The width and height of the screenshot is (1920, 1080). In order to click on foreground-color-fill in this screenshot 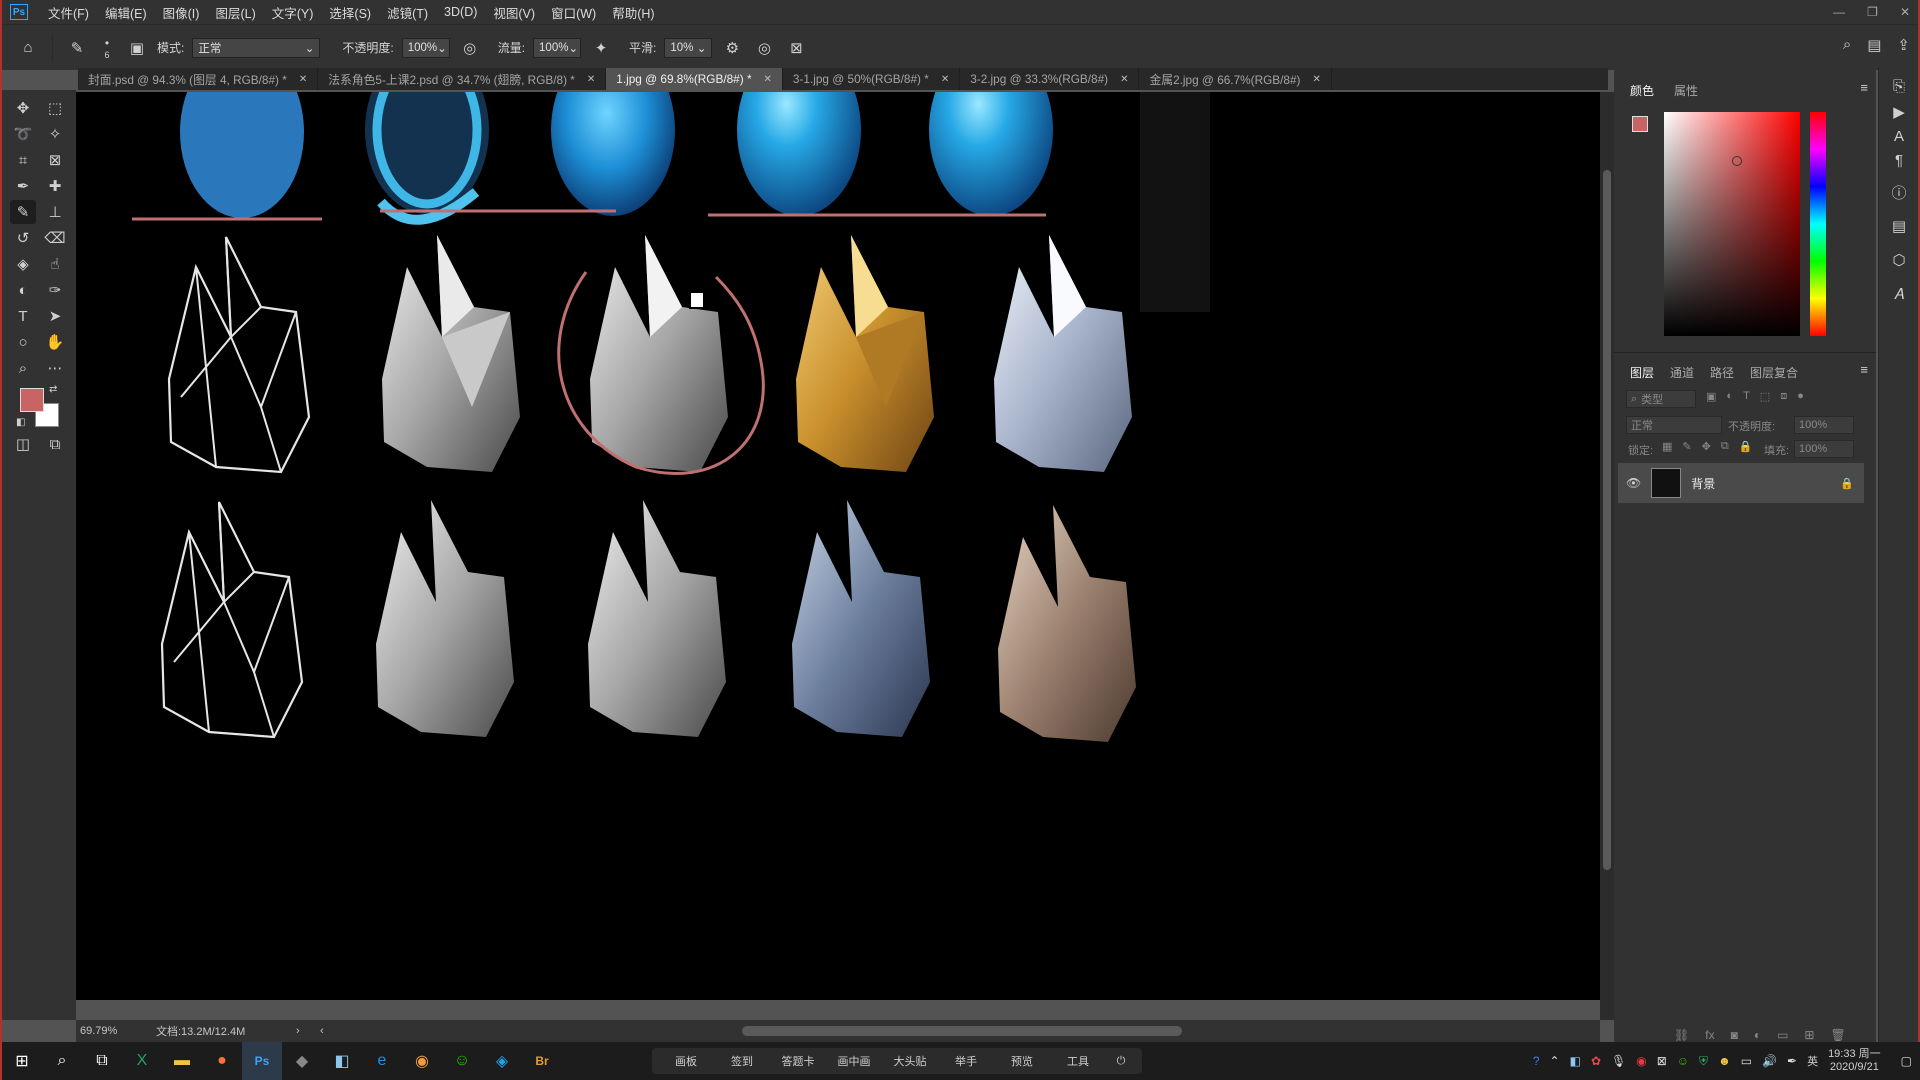, I will do `click(32, 400)`.